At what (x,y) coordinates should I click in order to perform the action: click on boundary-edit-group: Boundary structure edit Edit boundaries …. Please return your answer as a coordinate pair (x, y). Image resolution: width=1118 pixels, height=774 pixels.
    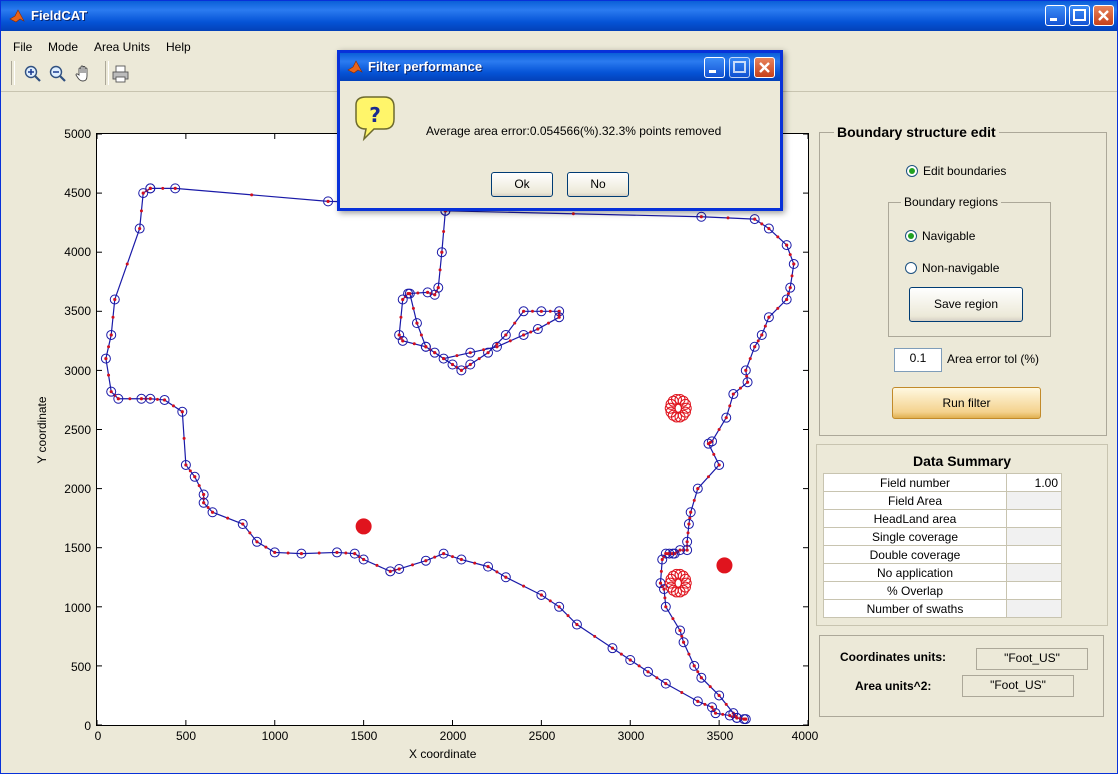
    Looking at the image, I should click on (963, 280).